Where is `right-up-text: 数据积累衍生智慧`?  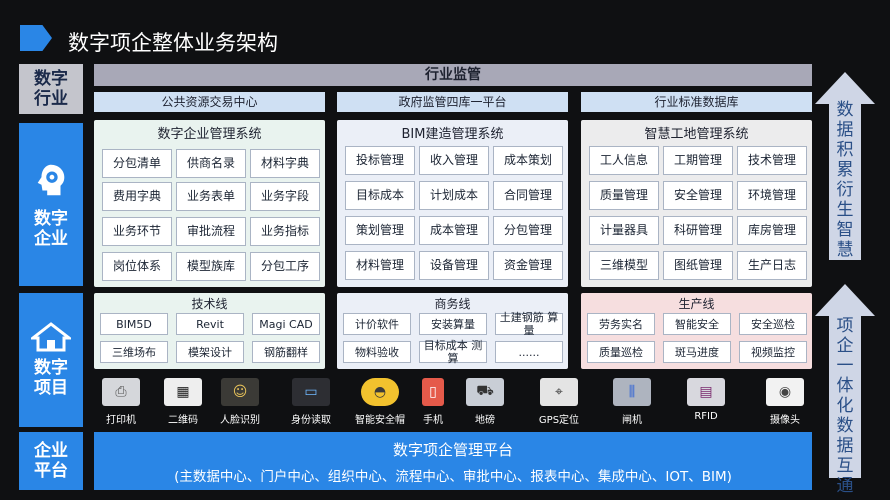 right-up-text: 数据积累衍生智慧 is located at coordinates (845, 180).